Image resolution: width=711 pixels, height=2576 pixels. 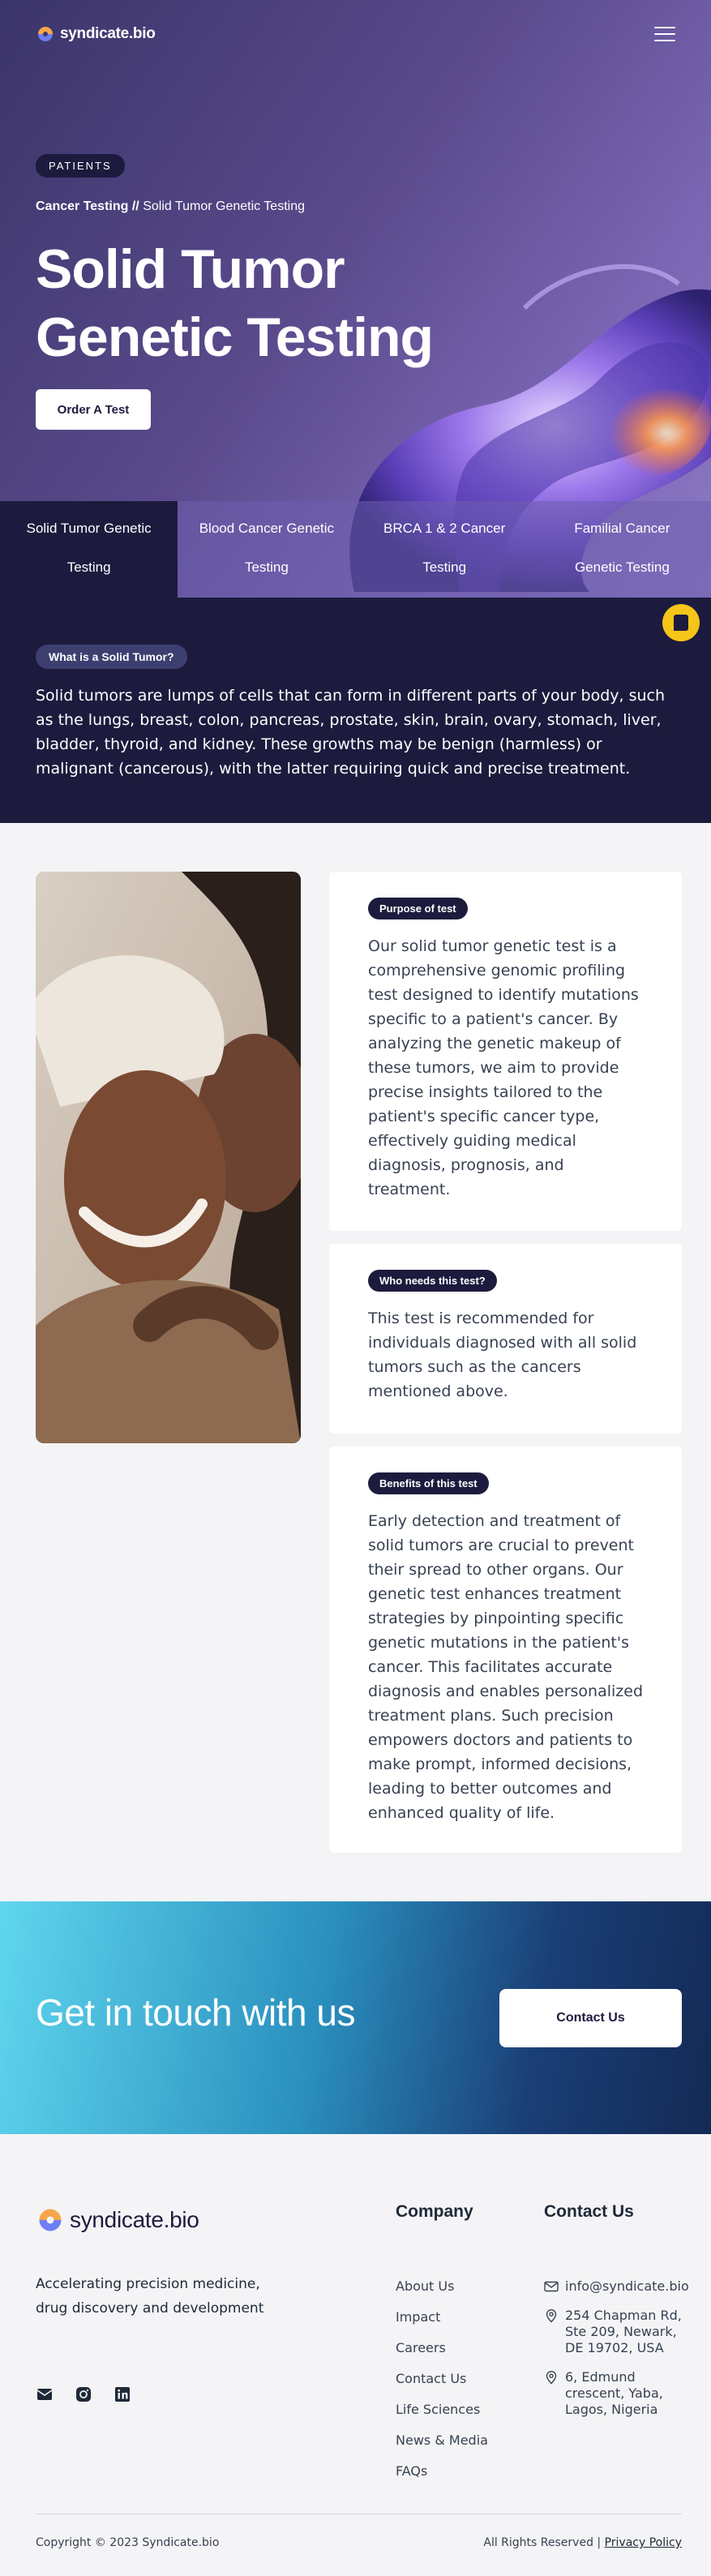 I want to click on page-title-line2: Genetic Testing, so click(x=235, y=337).